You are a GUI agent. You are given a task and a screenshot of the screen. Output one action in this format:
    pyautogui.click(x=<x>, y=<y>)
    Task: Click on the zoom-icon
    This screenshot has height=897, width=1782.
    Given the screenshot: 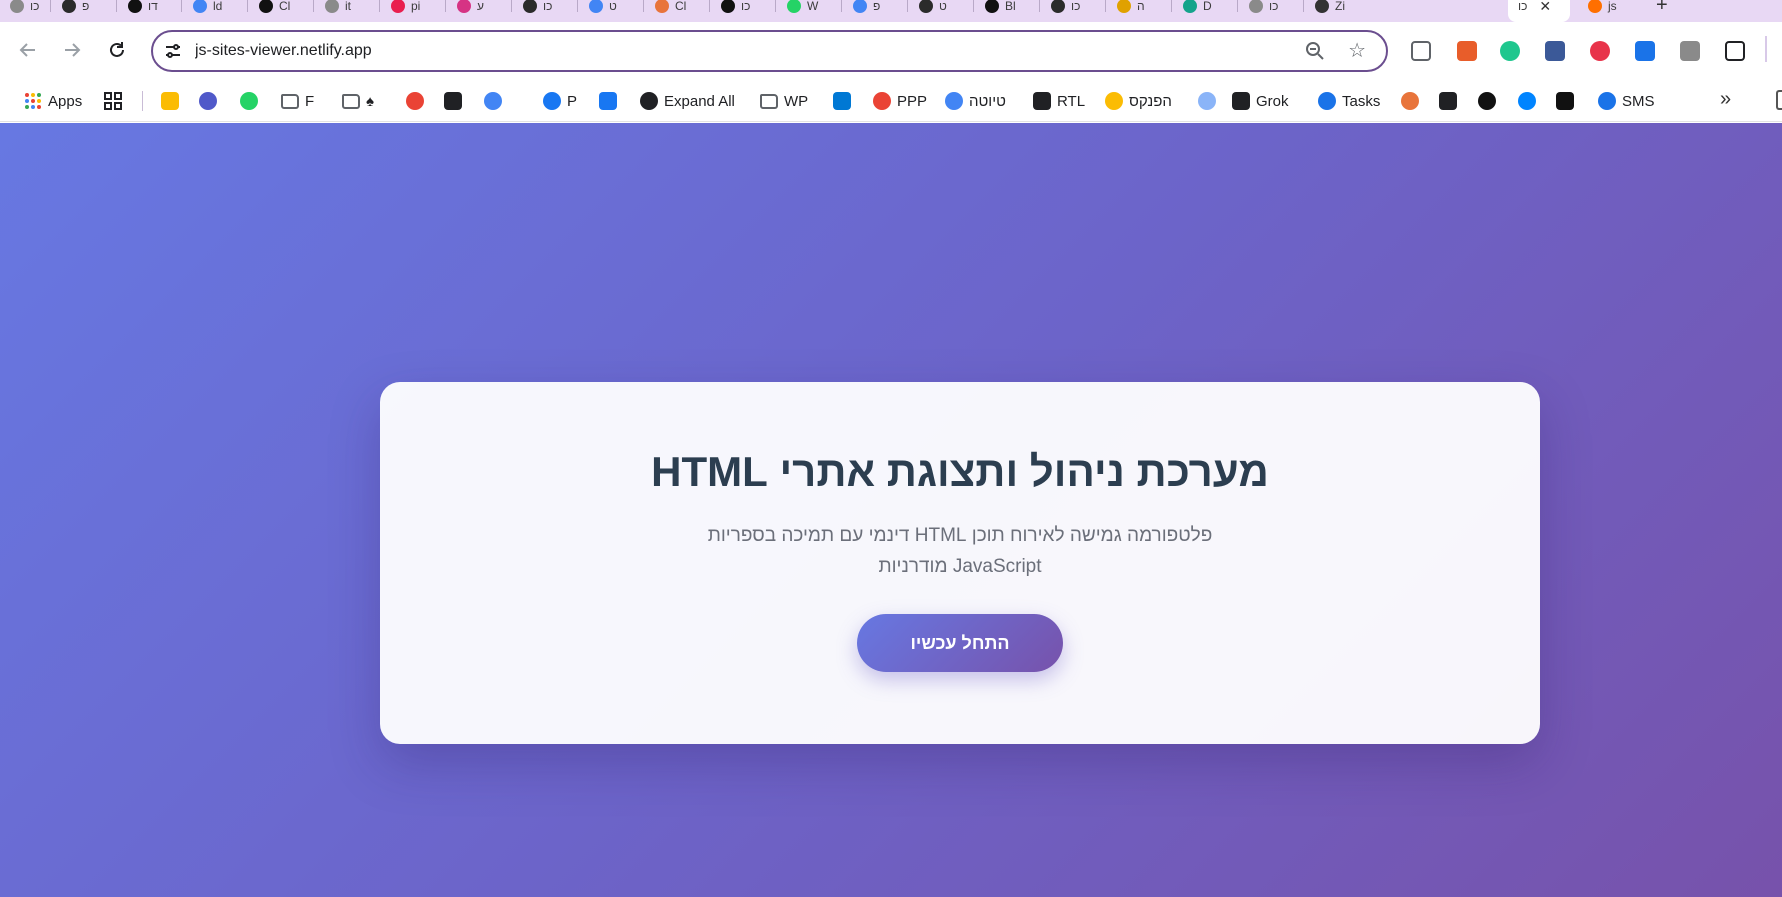 What is the action you would take?
    pyautogui.click(x=1315, y=51)
    